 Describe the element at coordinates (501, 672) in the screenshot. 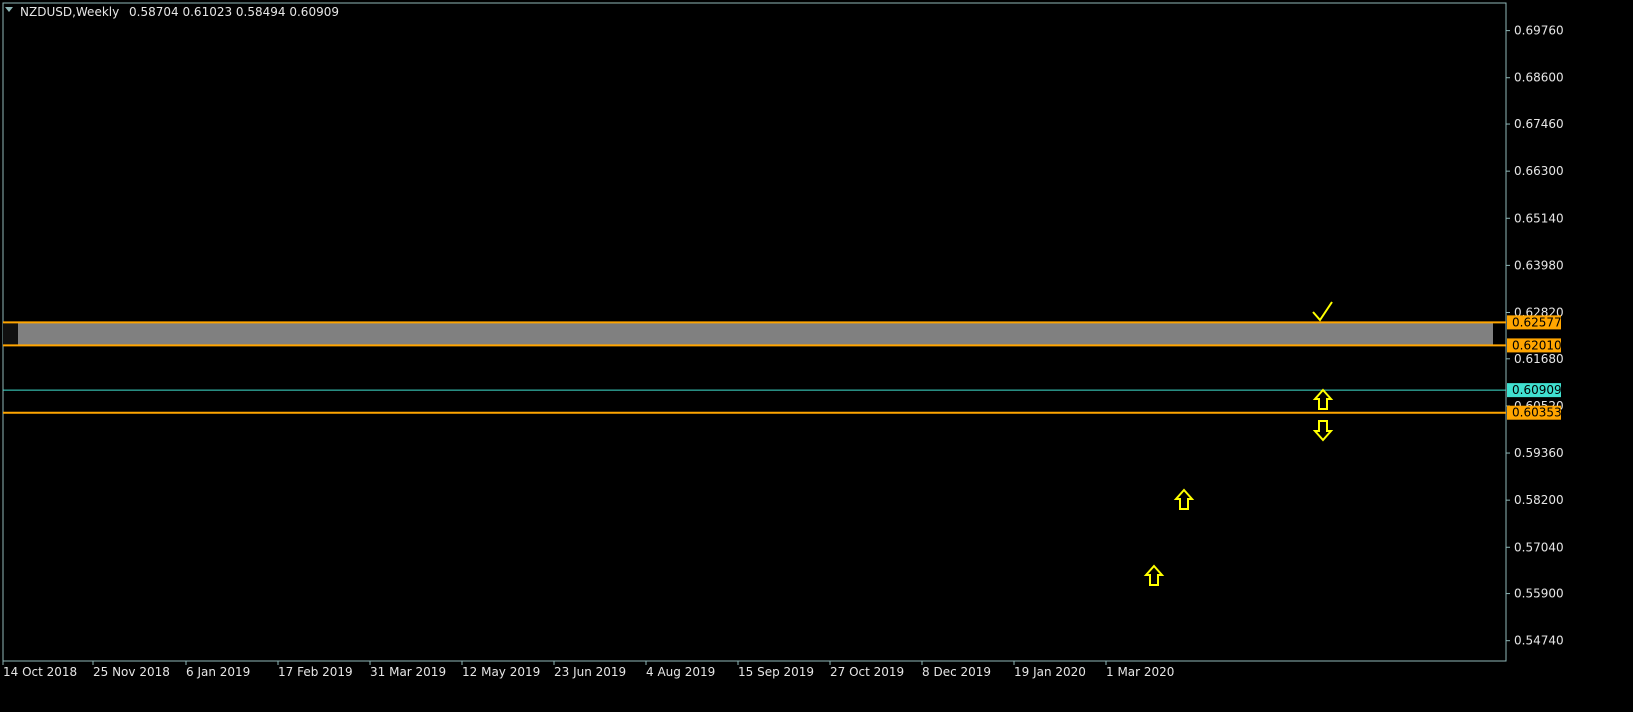

I see `date-tick-label: 12 May 2019` at that location.